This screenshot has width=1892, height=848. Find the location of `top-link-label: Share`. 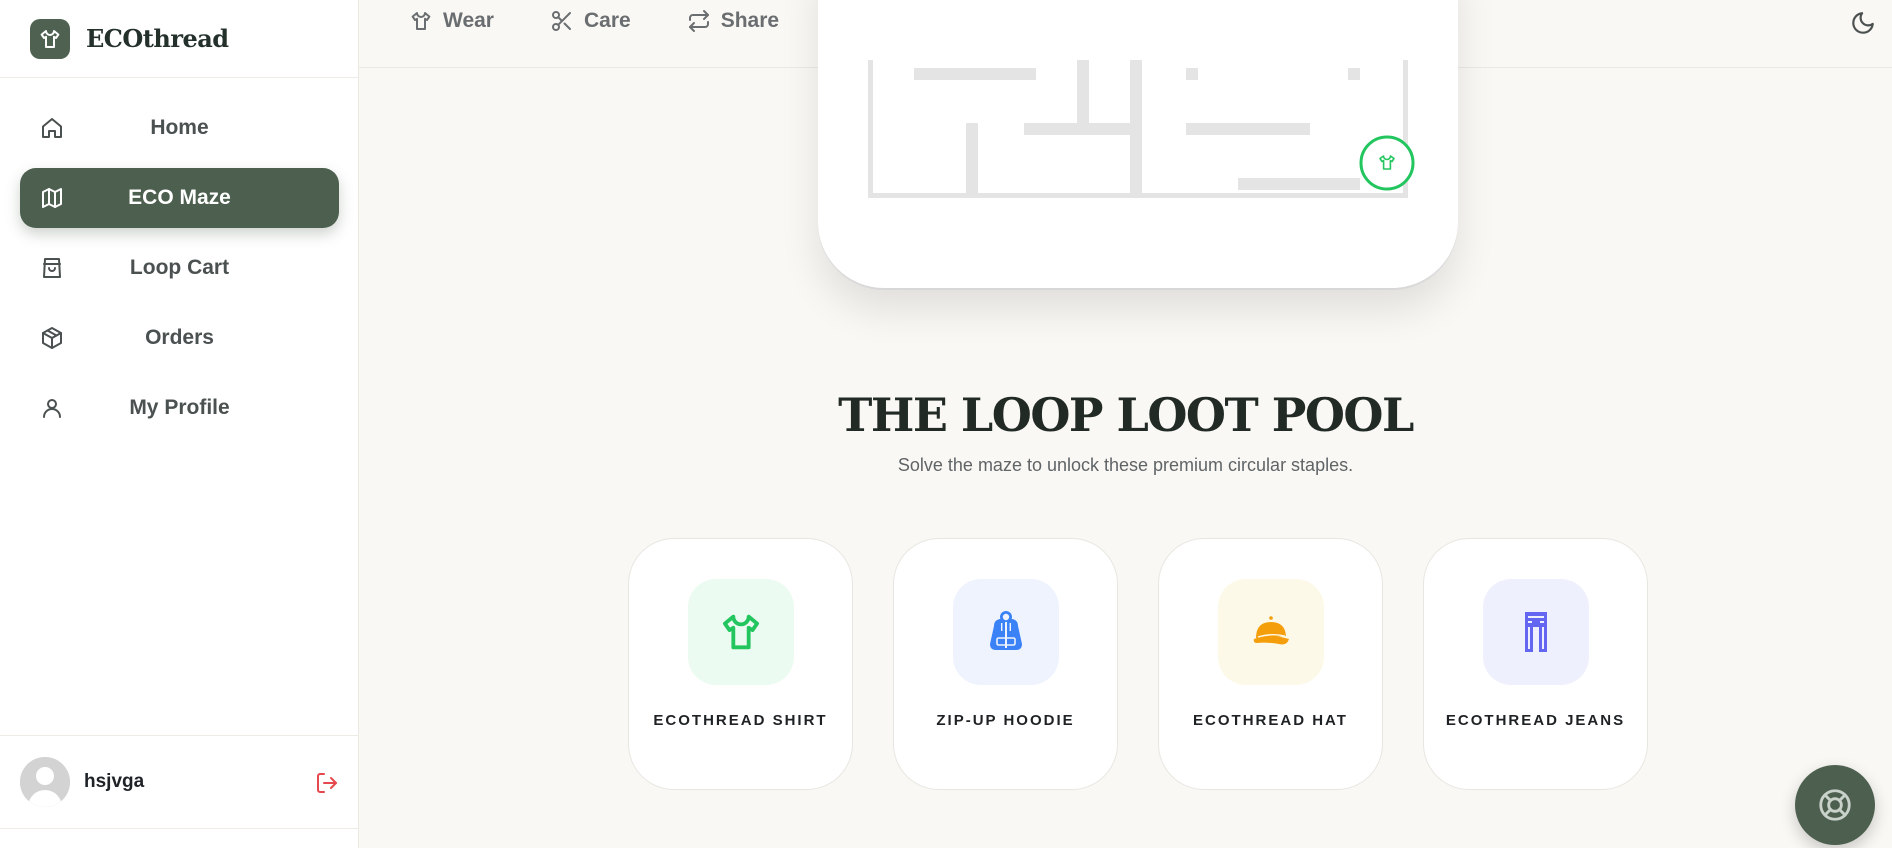

top-link-label: Share is located at coordinates (750, 20).